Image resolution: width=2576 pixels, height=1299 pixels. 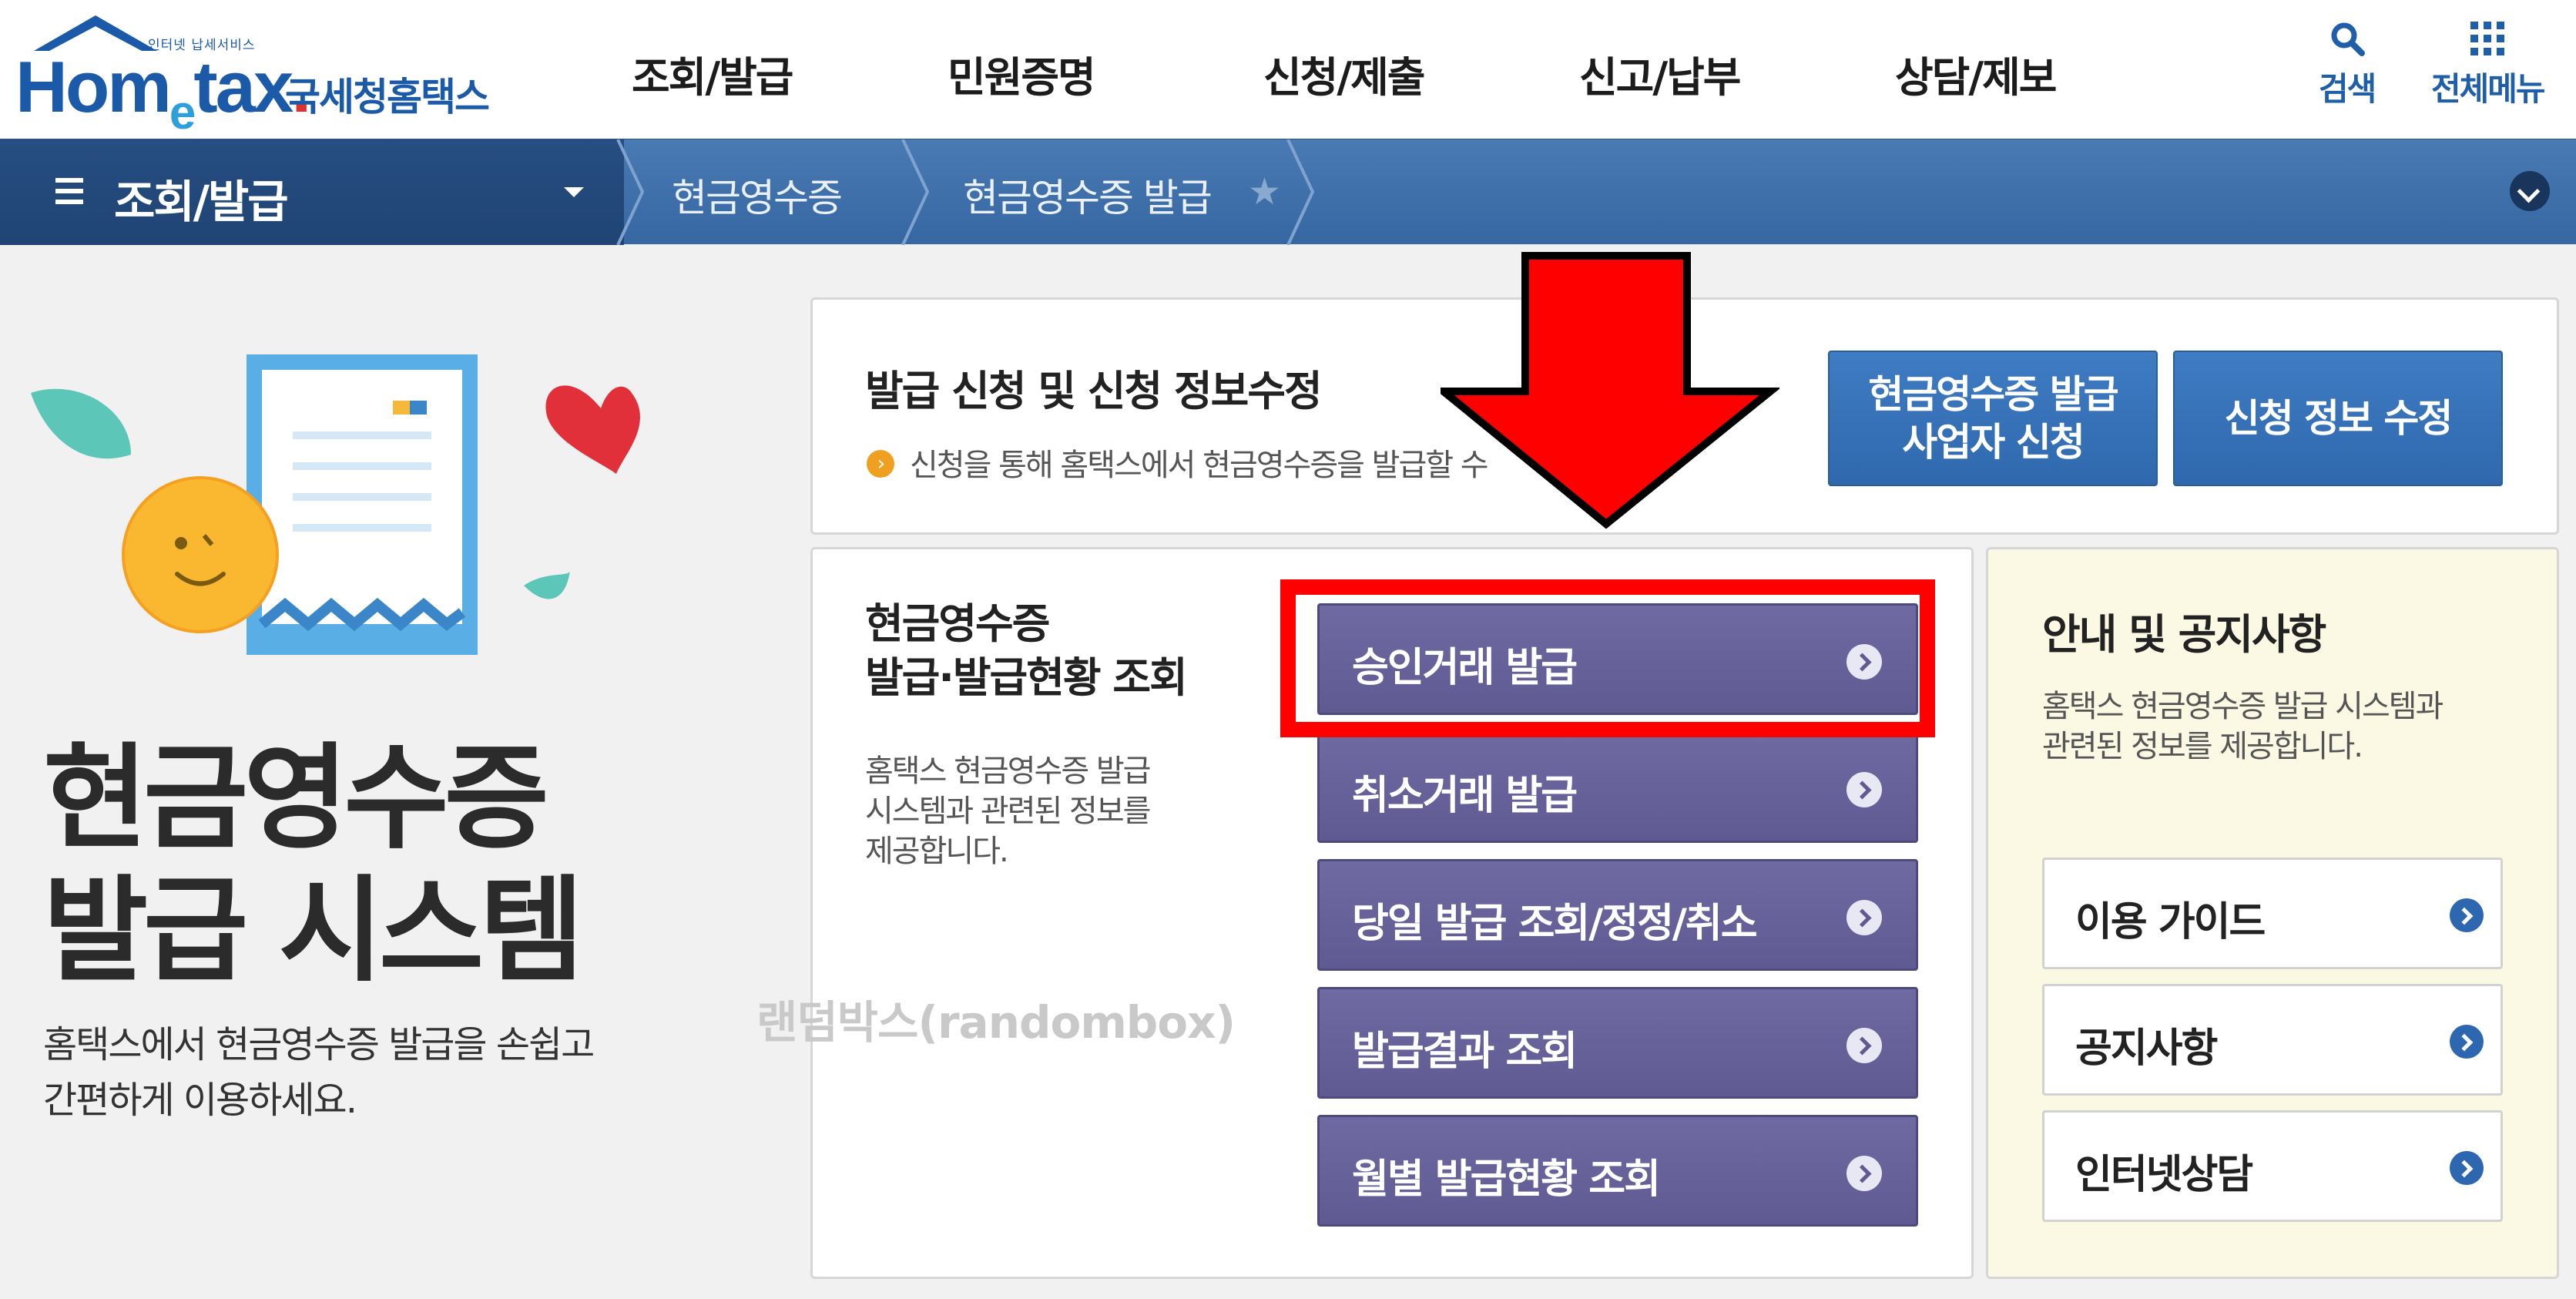 What do you see at coordinates (319, 1072) in the screenshot?
I see `hero-description: 홈택스에서 현금영수증 발급을 손쉽고 간편하게 이용하세요.` at bounding box center [319, 1072].